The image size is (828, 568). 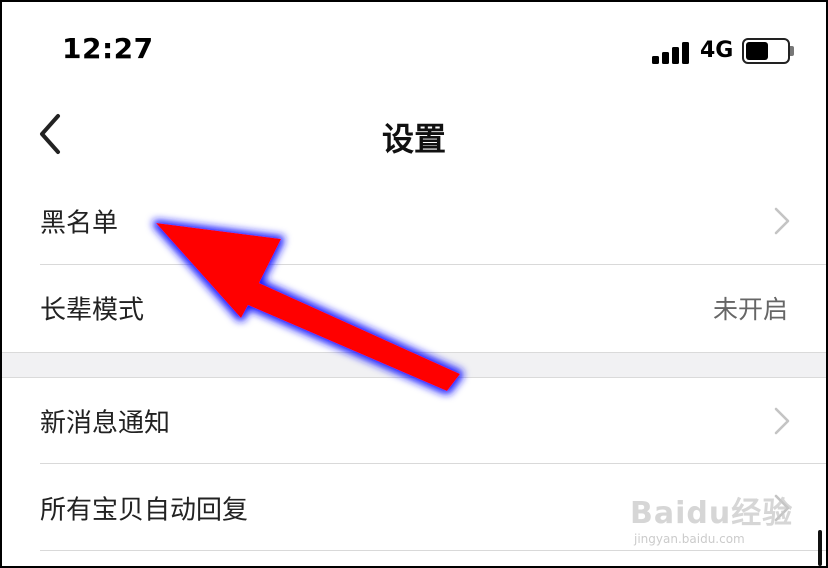 I want to click on watermark-subtext: jingyan.baidu.com, so click(x=689, y=539).